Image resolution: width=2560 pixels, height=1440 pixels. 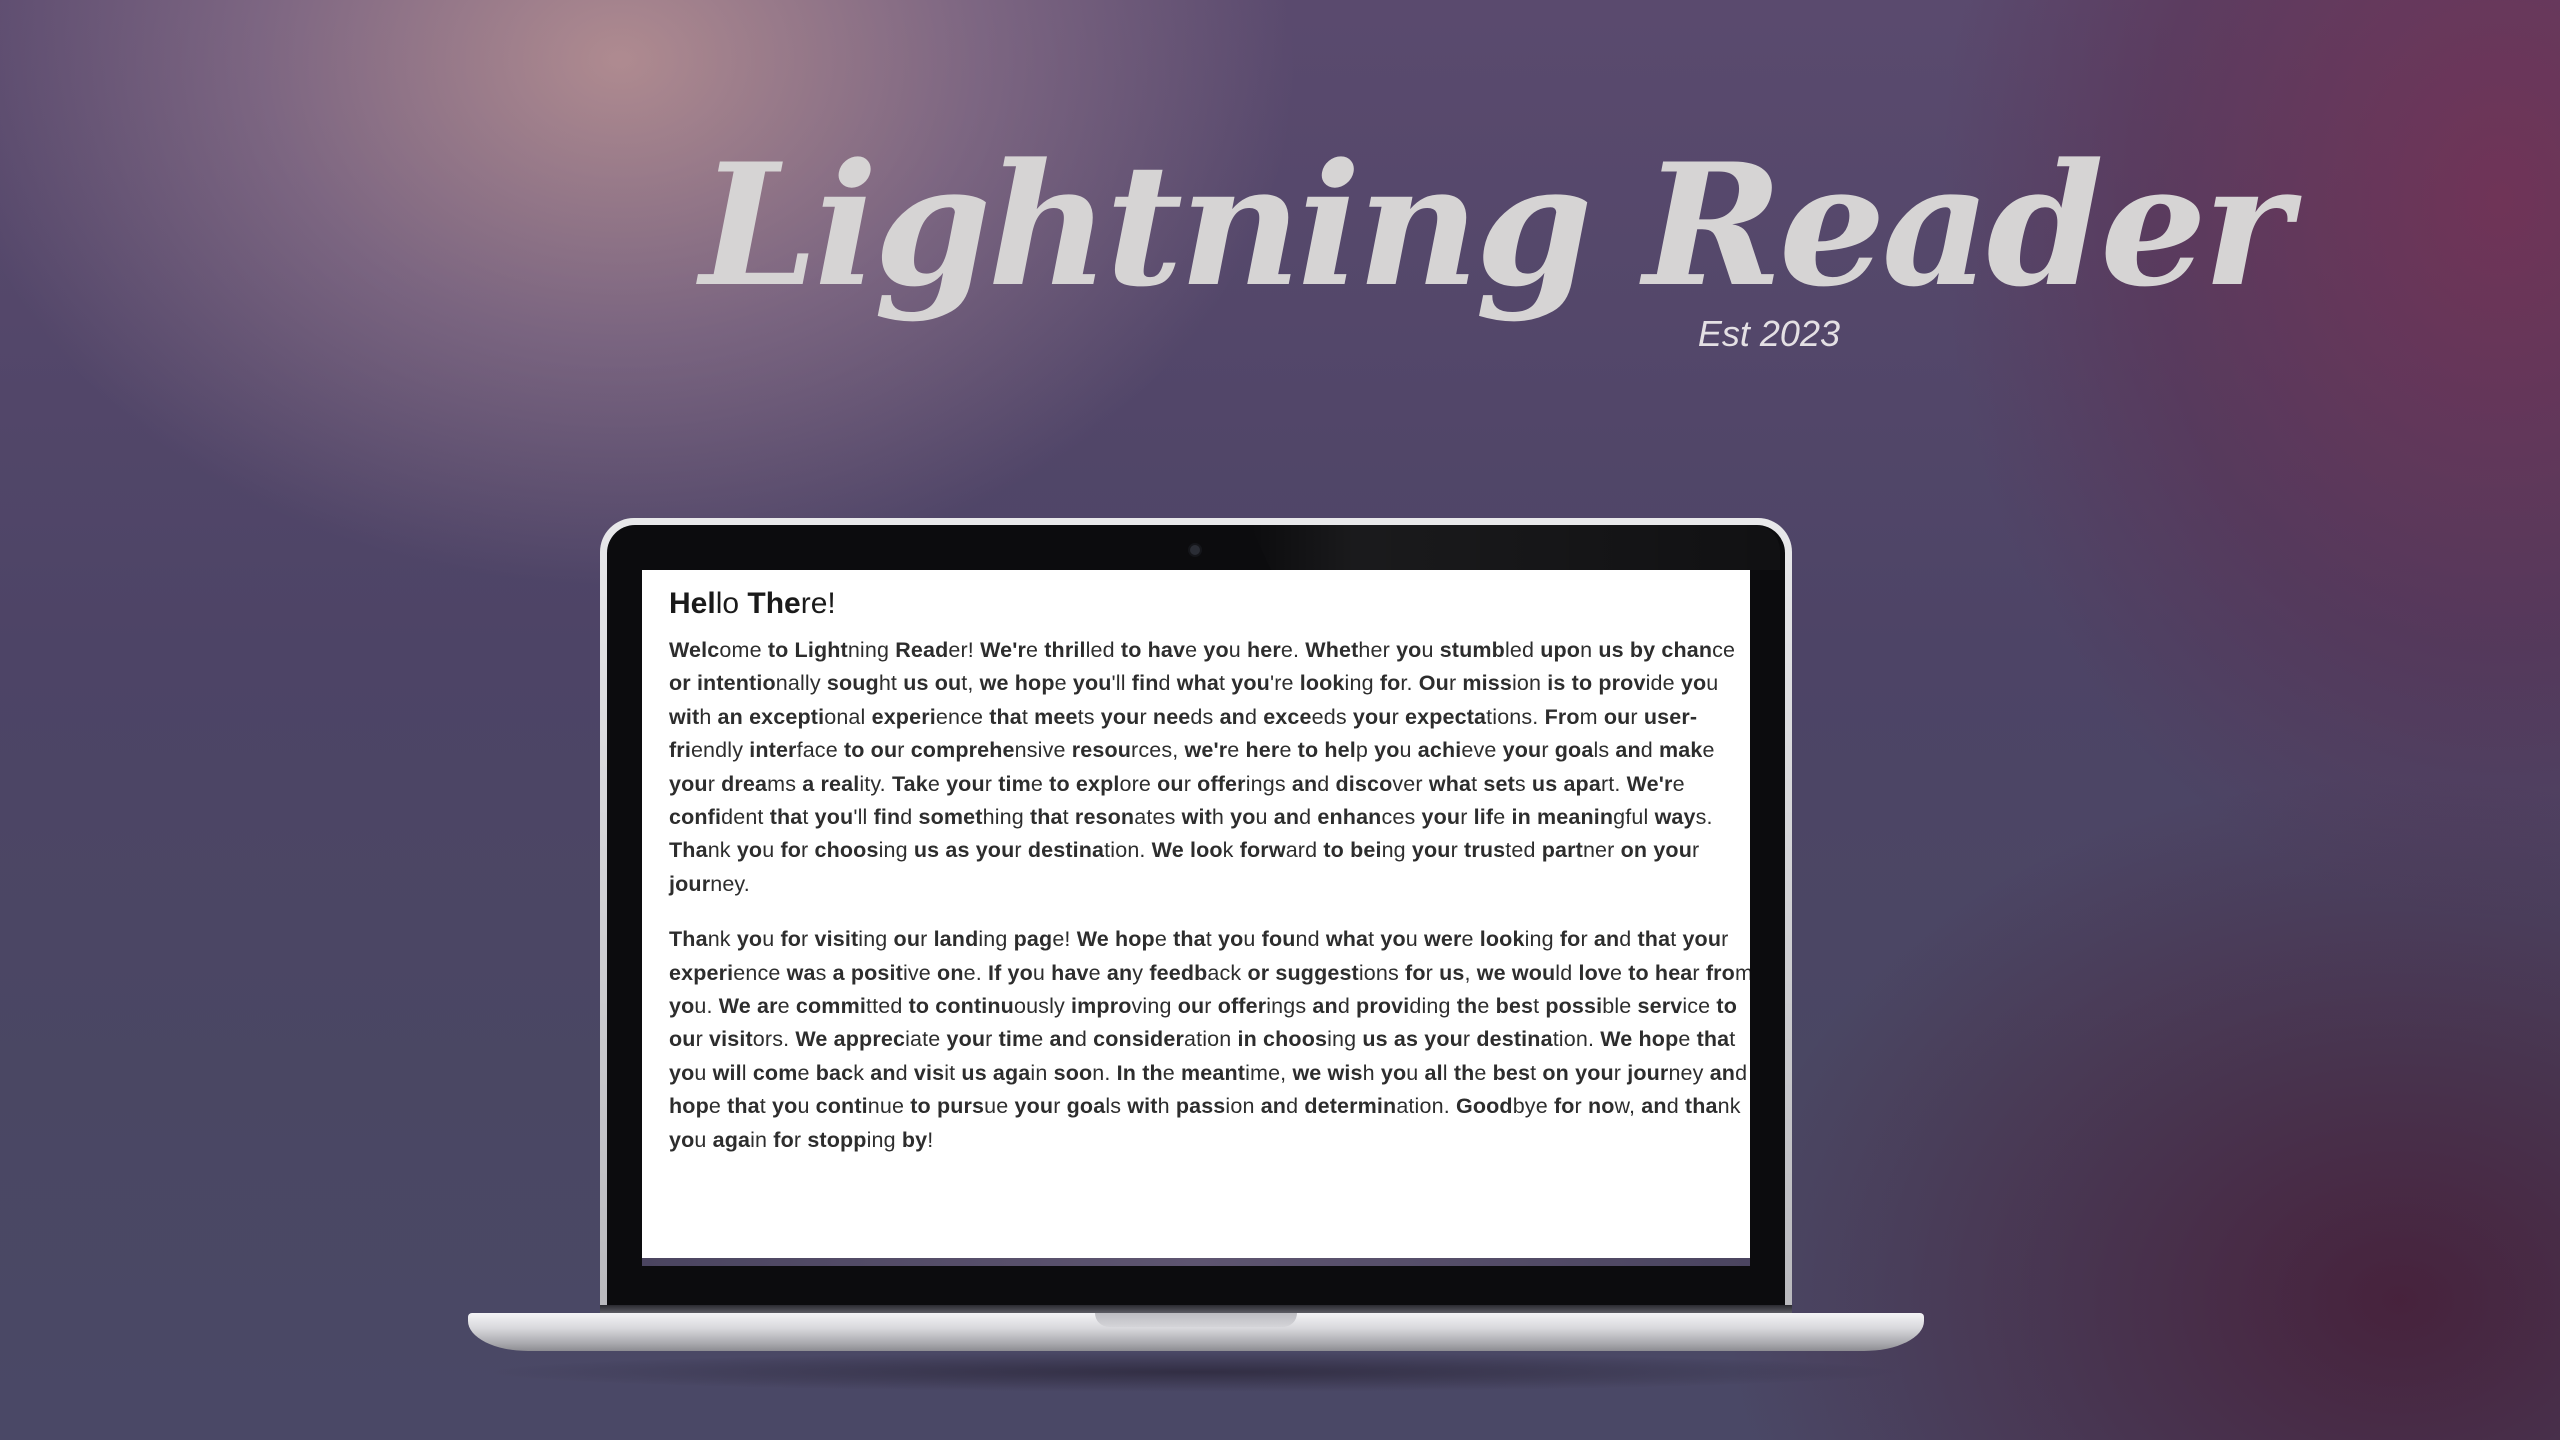 What do you see at coordinates (752, 603) in the screenshot?
I see `article-heading: Hello There!` at bounding box center [752, 603].